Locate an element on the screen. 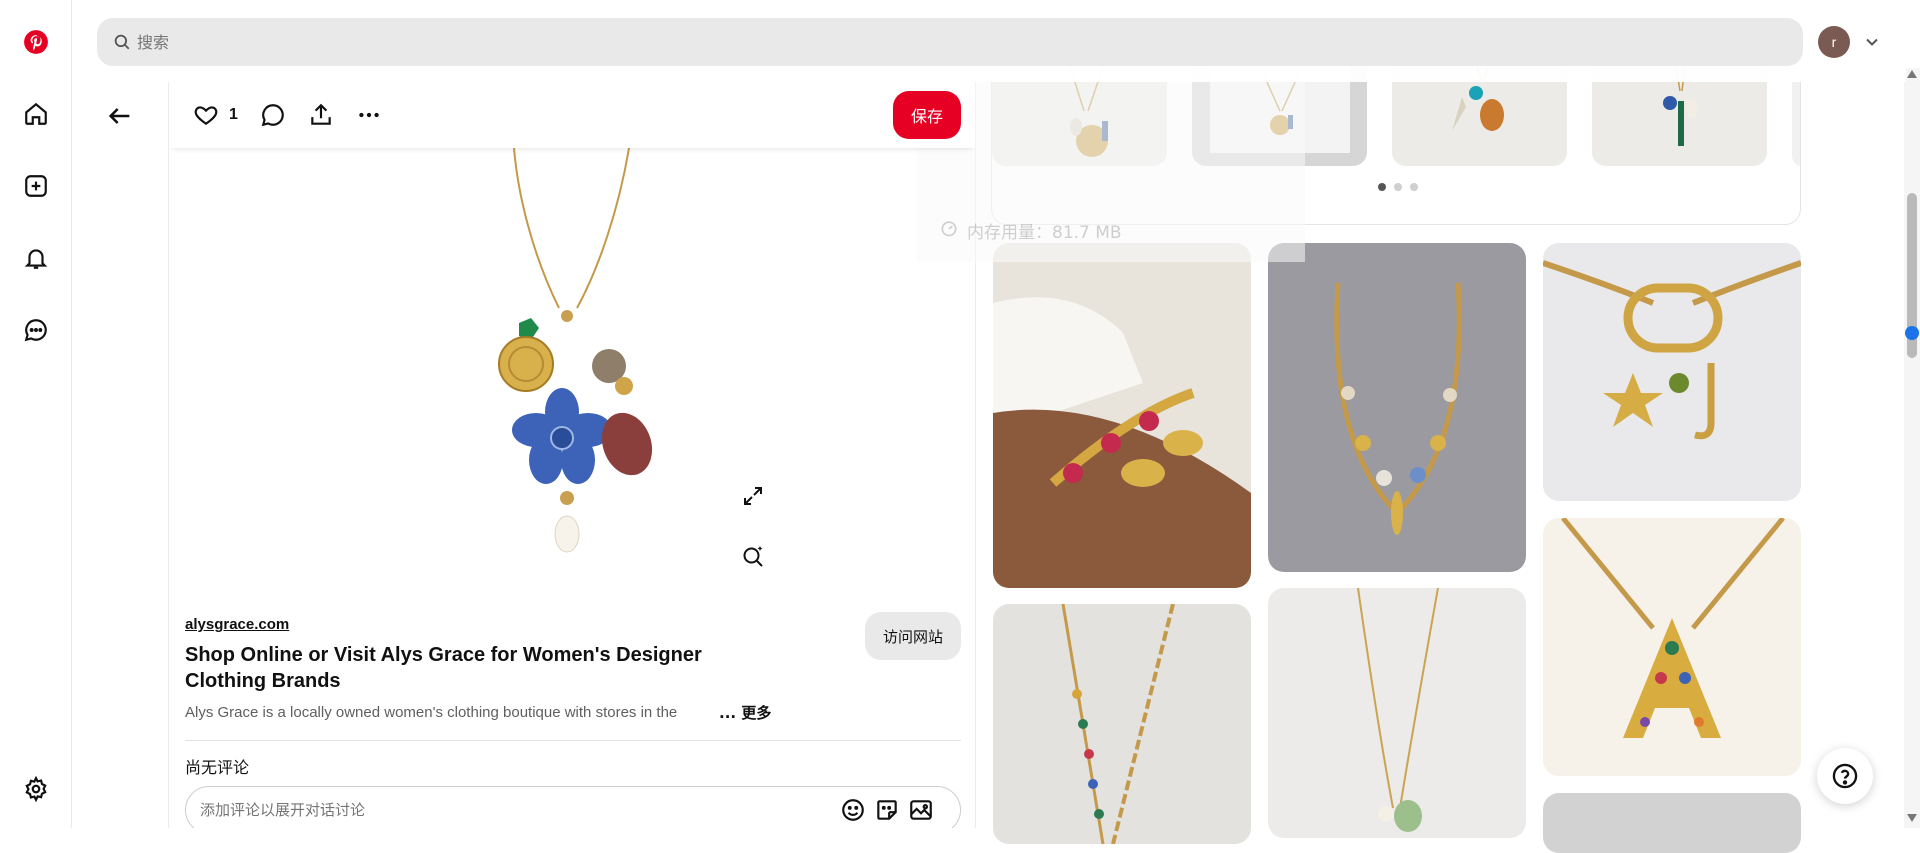 The height and width of the screenshot is (853, 1920). show-more-link: ... 更多 is located at coordinates (742, 712).